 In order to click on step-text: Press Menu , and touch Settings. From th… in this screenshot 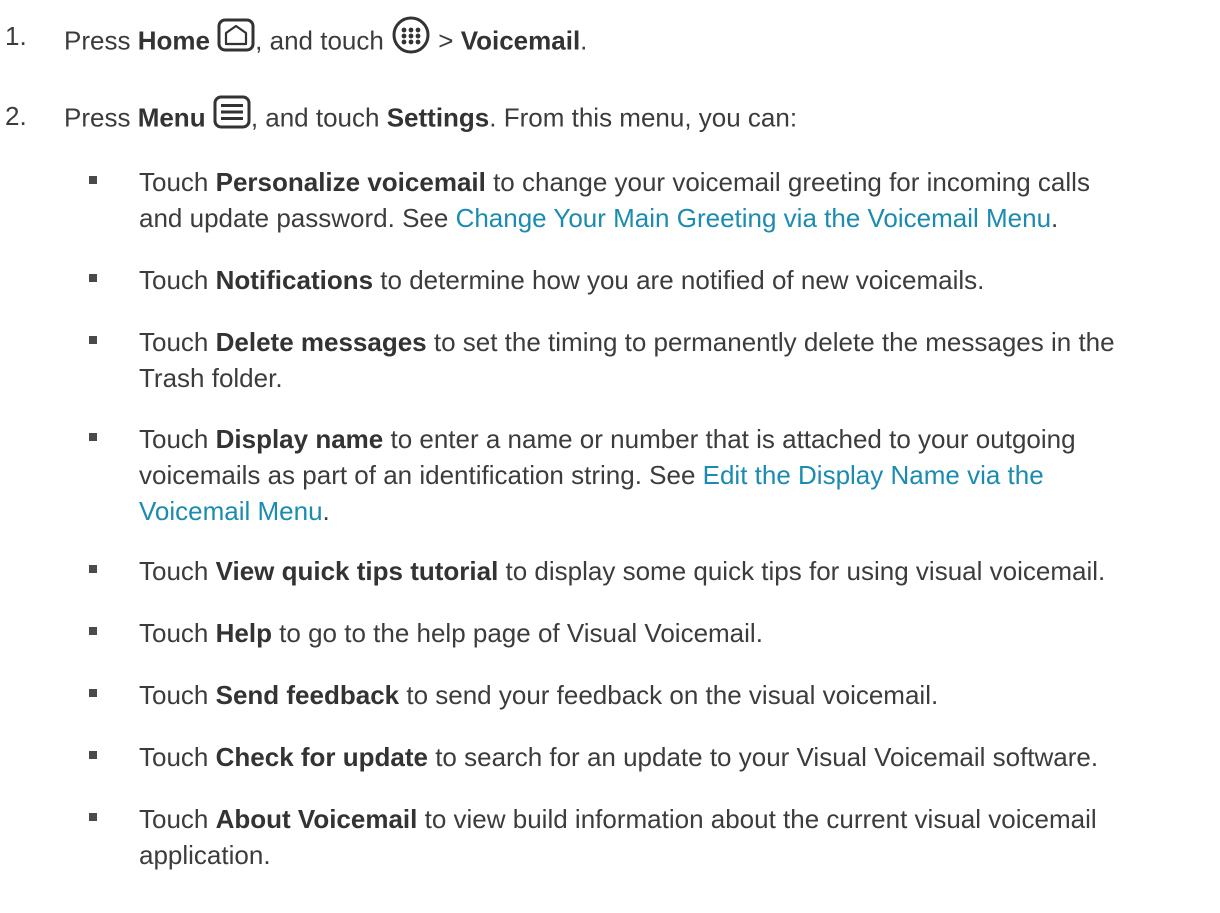, I will do `click(431, 118)`.